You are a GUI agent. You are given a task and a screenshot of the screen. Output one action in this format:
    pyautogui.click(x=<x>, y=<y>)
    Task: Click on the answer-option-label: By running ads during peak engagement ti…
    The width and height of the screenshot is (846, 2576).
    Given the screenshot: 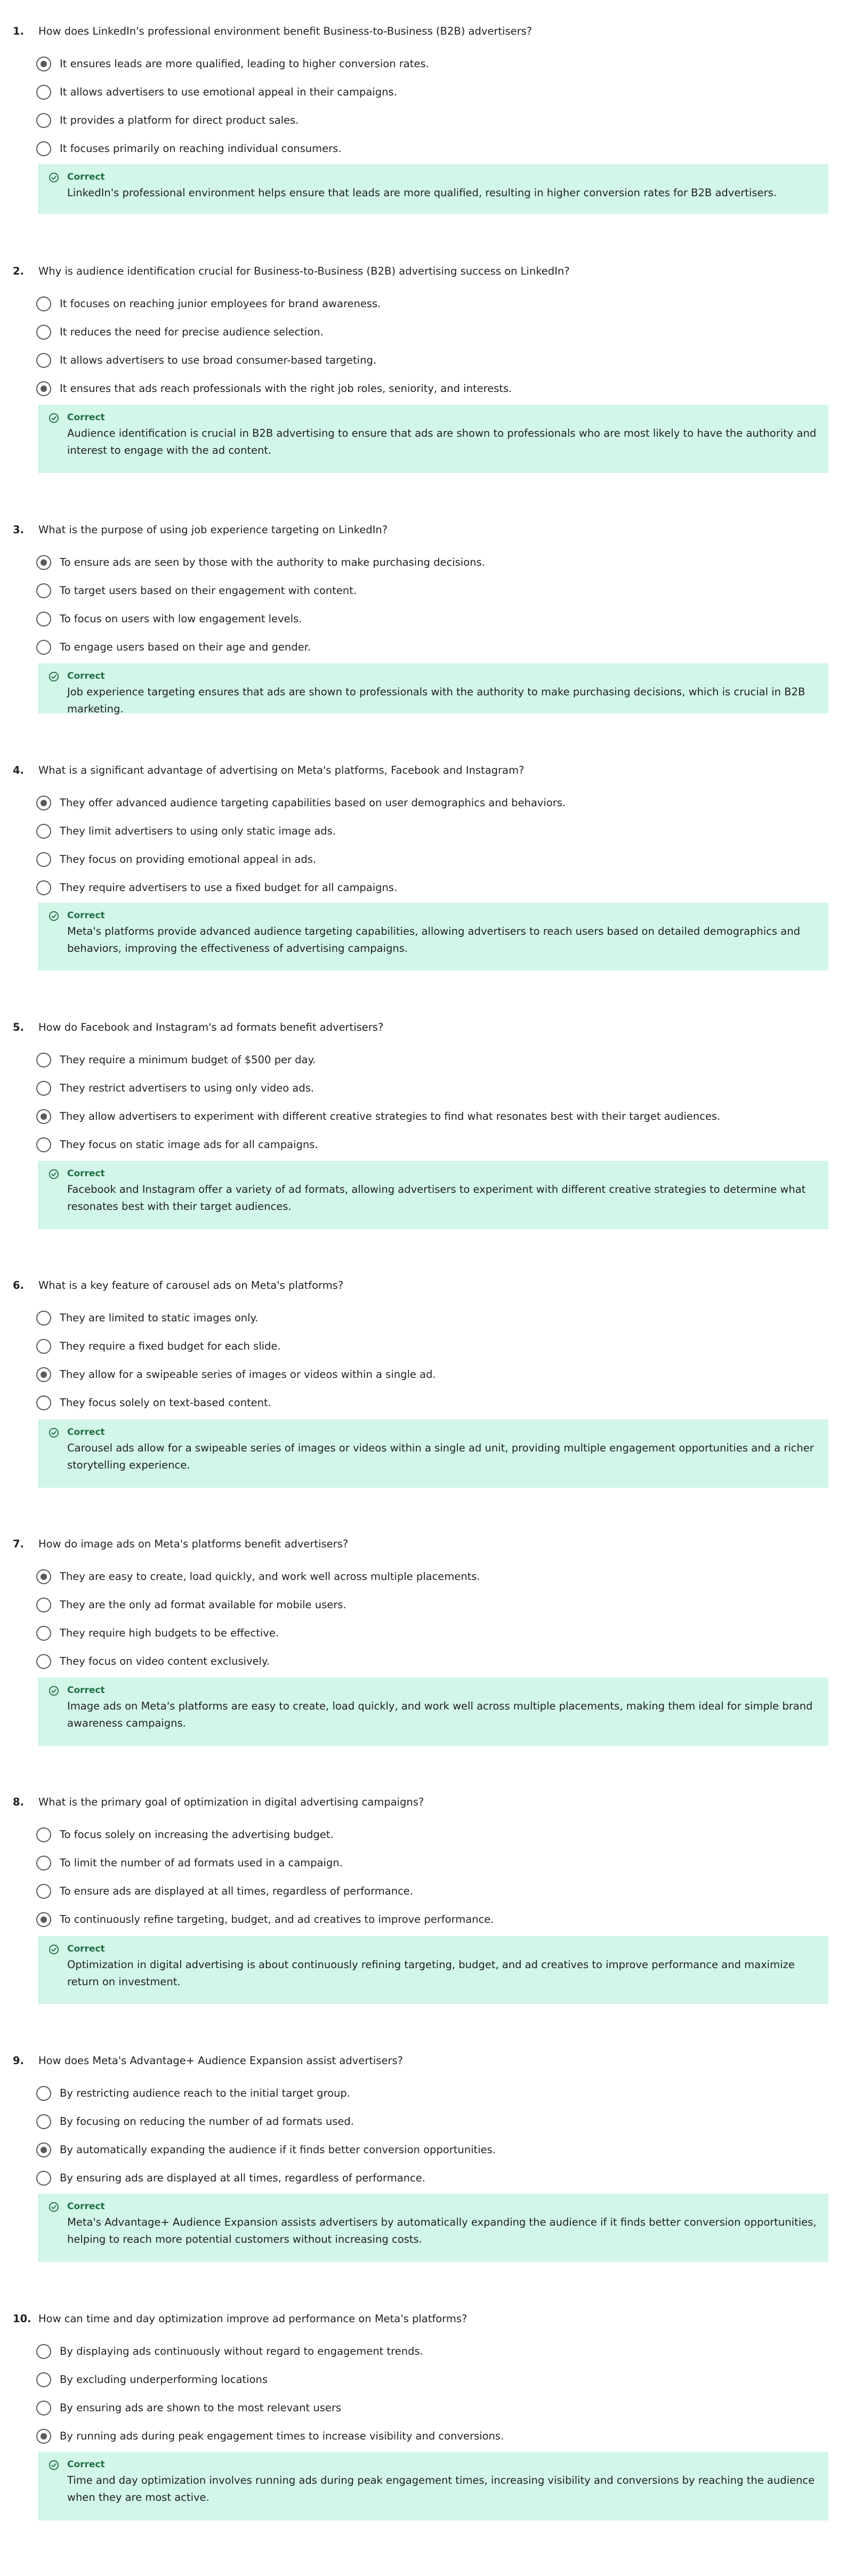 What is the action you would take?
    pyautogui.click(x=282, y=2436)
    